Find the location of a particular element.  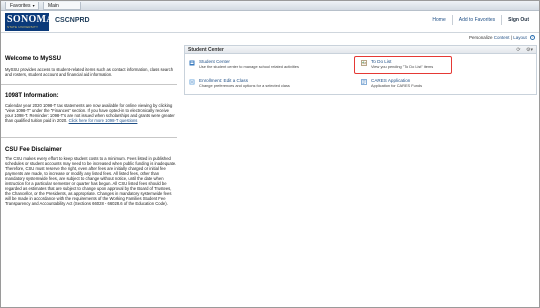

add-to-favorites-link: Add to Favorites is located at coordinates (476, 20).